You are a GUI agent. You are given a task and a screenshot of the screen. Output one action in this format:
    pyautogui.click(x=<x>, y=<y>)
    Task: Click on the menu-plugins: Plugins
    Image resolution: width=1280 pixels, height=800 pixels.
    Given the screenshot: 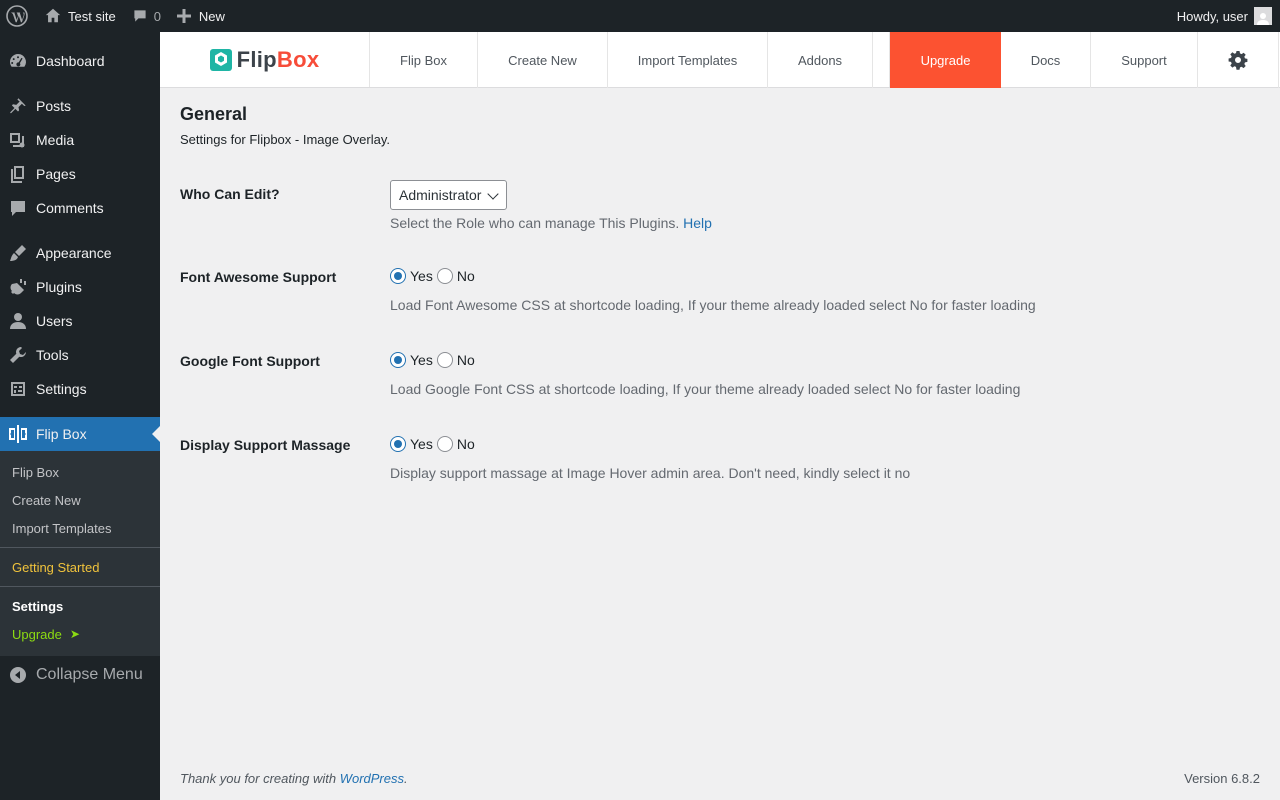 What is the action you would take?
    pyautogui.click(x=80, y=287)
    